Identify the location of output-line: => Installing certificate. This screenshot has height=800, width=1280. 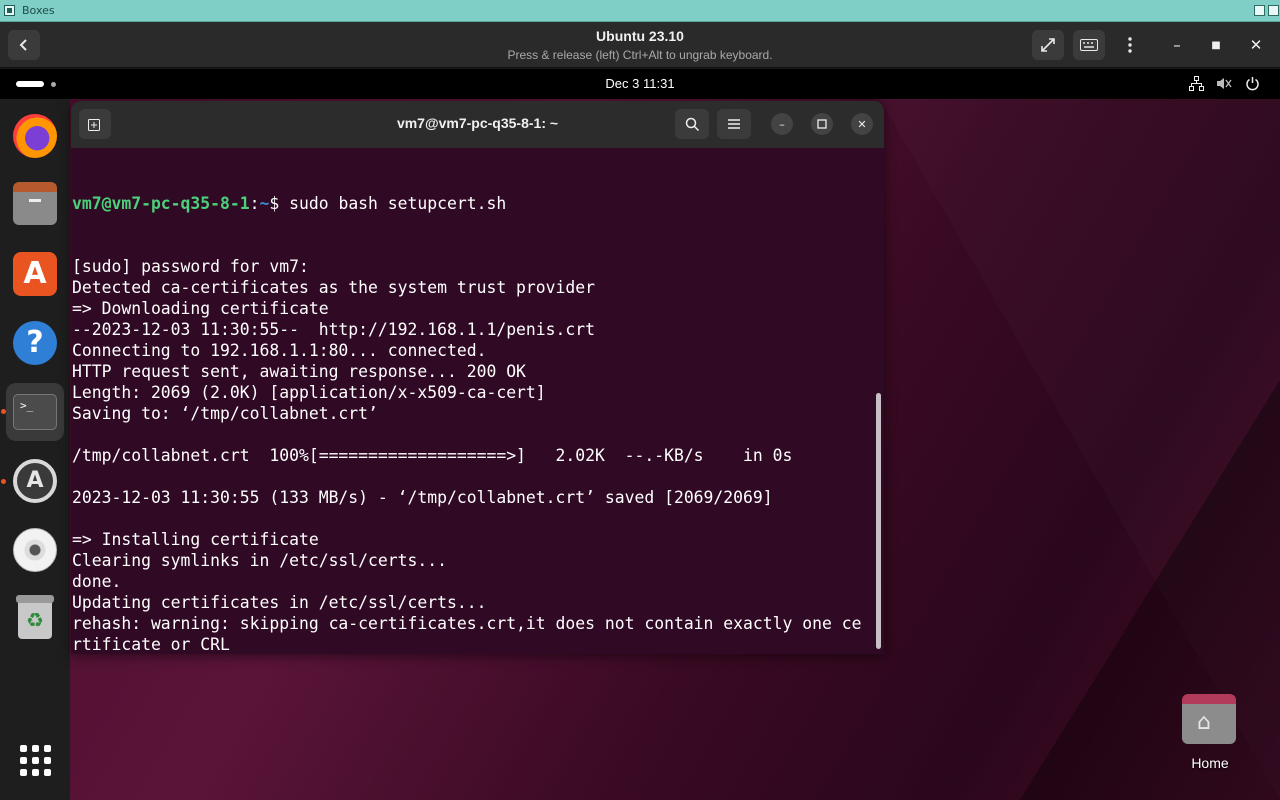
(195, 539).